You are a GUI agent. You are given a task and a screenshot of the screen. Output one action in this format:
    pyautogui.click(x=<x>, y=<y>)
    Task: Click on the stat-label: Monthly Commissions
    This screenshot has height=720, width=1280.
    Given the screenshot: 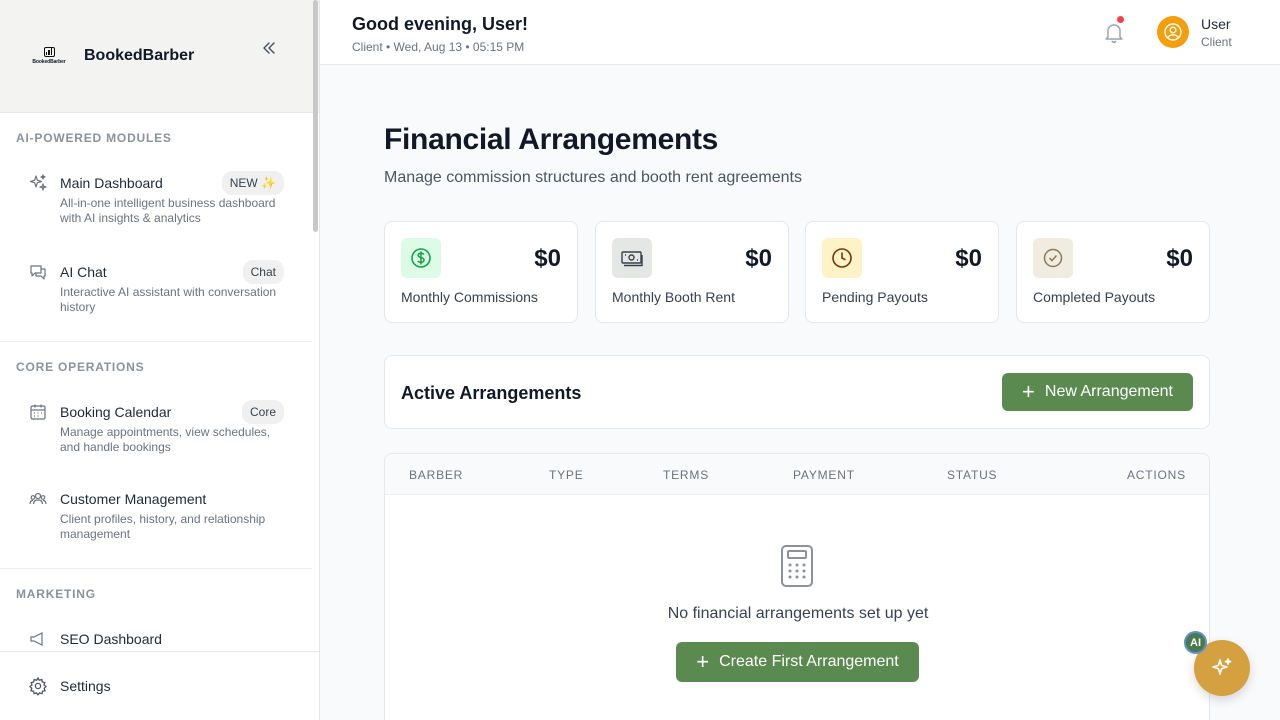 What is the action you would take?
    pyautogui.click(x=469, y=297)
    